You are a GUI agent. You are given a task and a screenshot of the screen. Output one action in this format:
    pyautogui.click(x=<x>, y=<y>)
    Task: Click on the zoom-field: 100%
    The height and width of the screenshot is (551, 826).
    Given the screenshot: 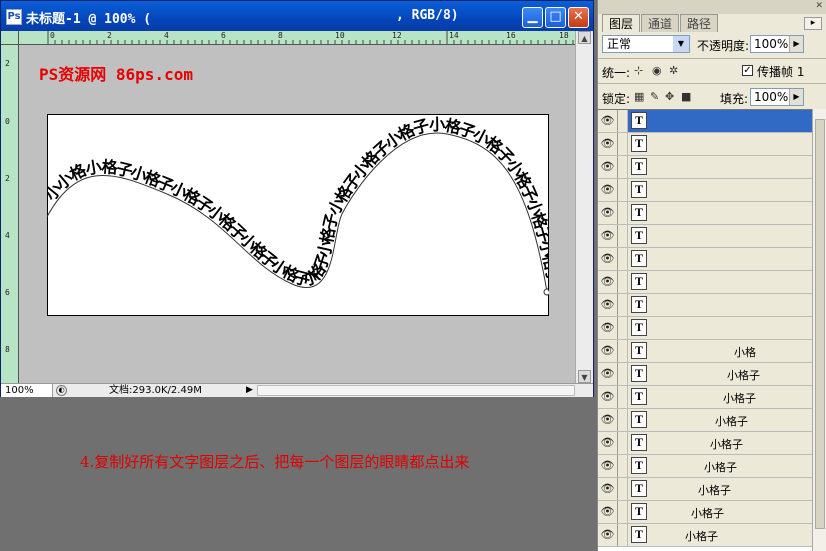 What is the action you would take?
    pyautogui.click(x=27, y=390)
    